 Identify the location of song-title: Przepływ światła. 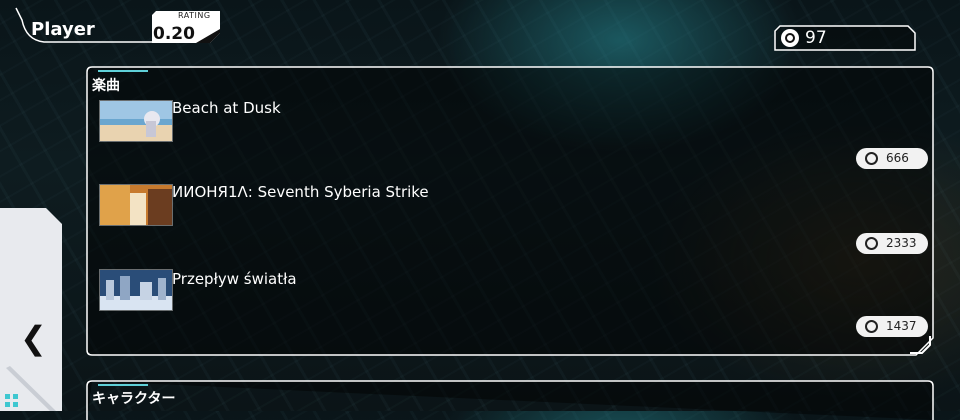
(234, 279).